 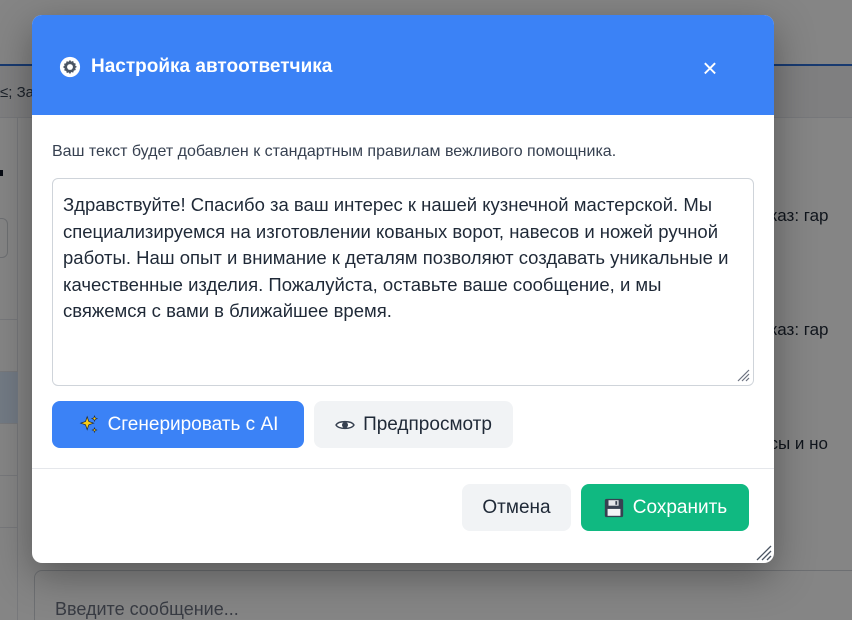 What do you see at coordinates (89, 425) in the screenshot?
I see `sparkles-icon` at bounding box center [89, 425].